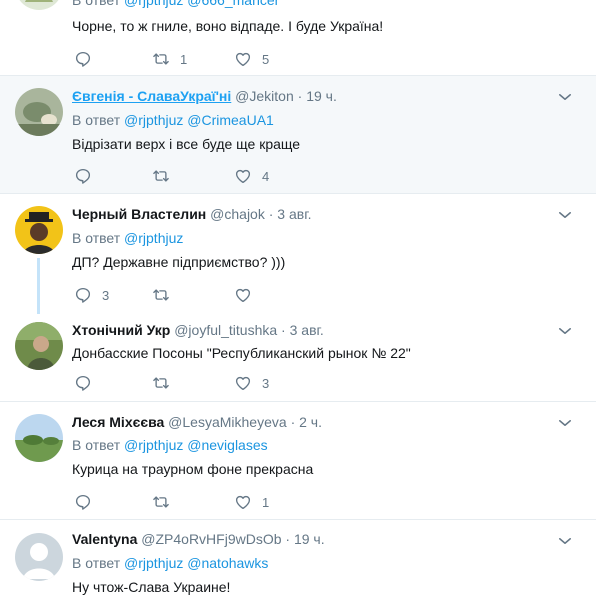 The height and width of the screenshot is (611, 596). What do you see at coordinates (237, 214) in the screenshot?
I see `author-handle: @chajok` at bounding box center [237, 214].